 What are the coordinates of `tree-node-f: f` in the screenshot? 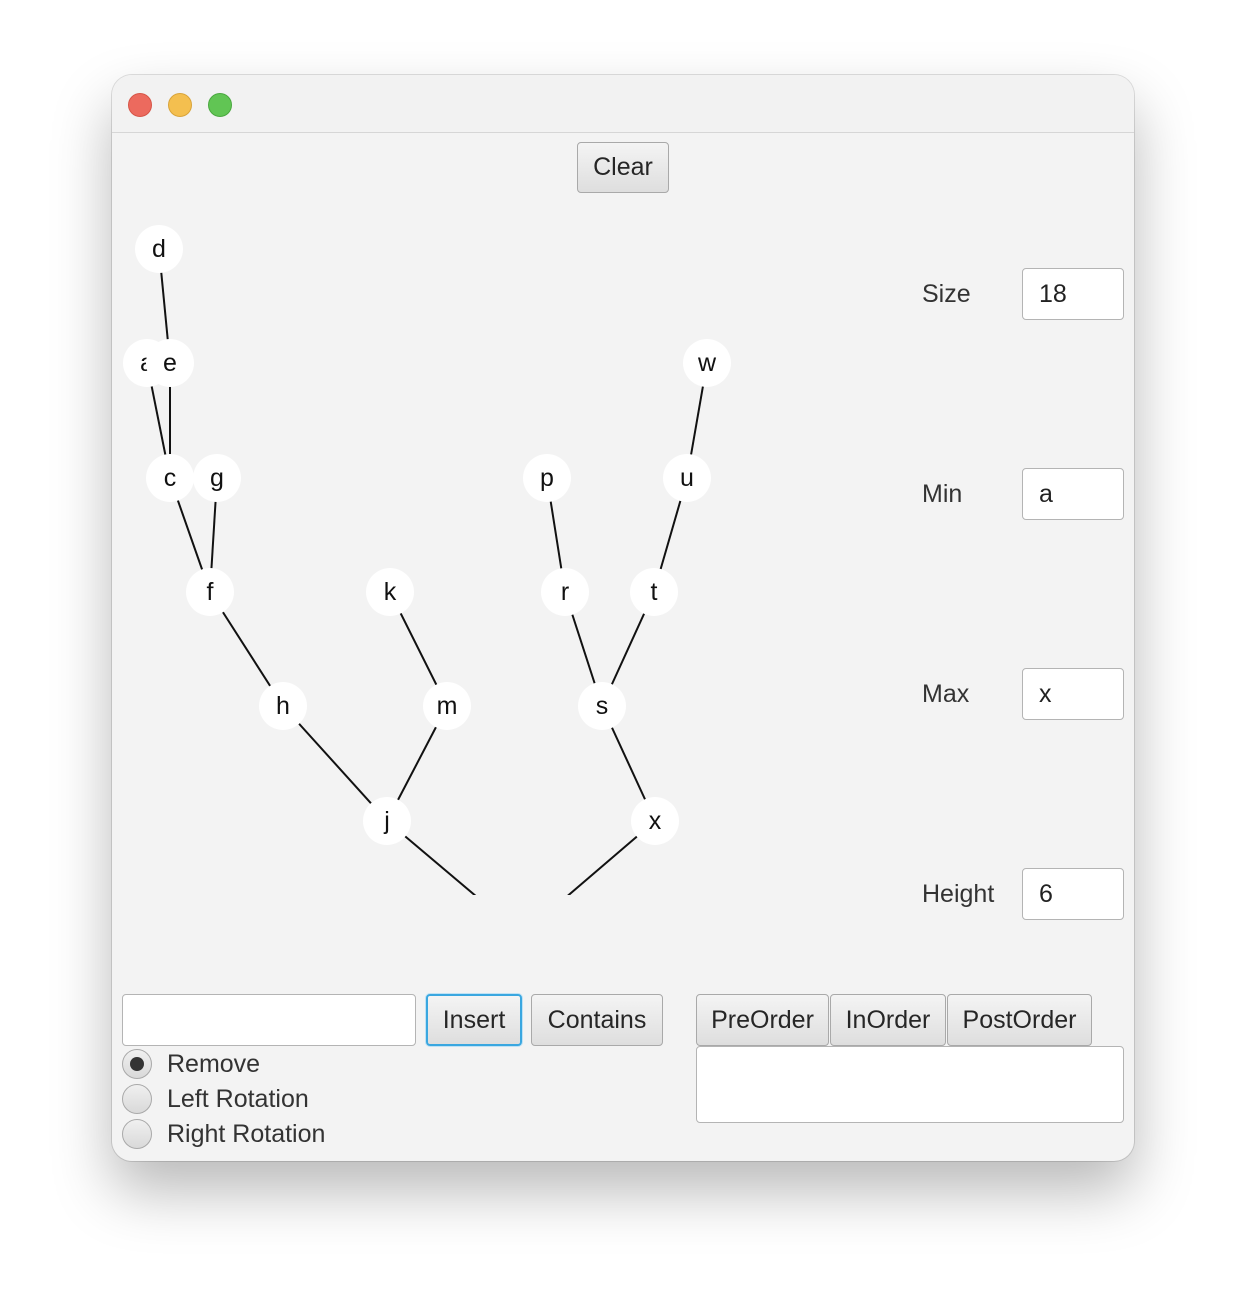 It's located at (210, 592).